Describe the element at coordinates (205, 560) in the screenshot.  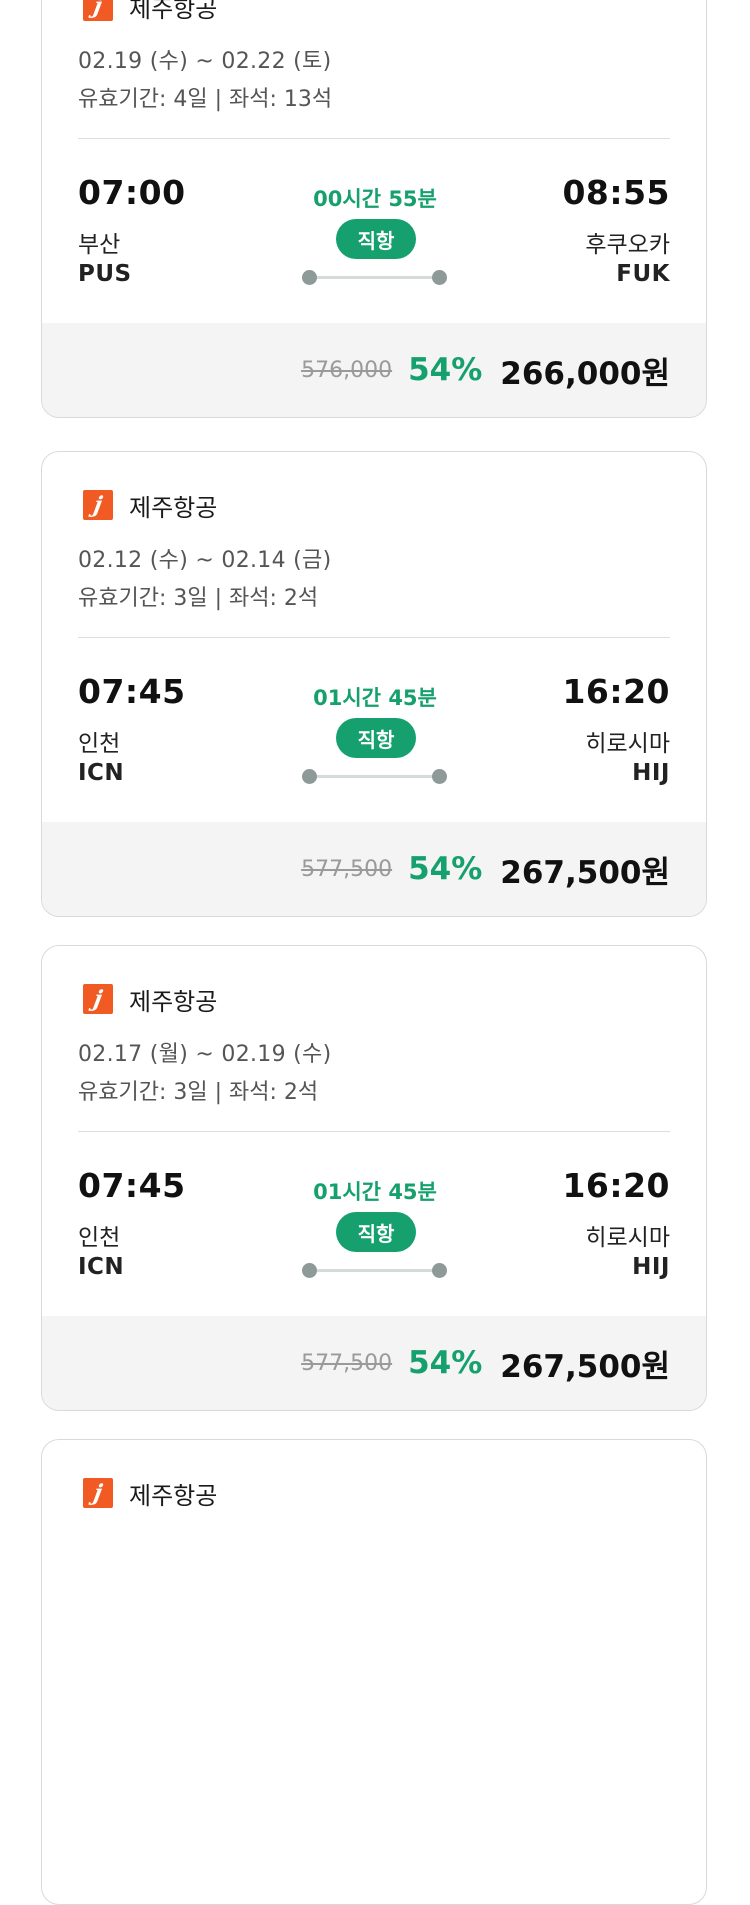
I see `travel-dates: 02.12 (수) ~ 02.14 (금)` at that location.